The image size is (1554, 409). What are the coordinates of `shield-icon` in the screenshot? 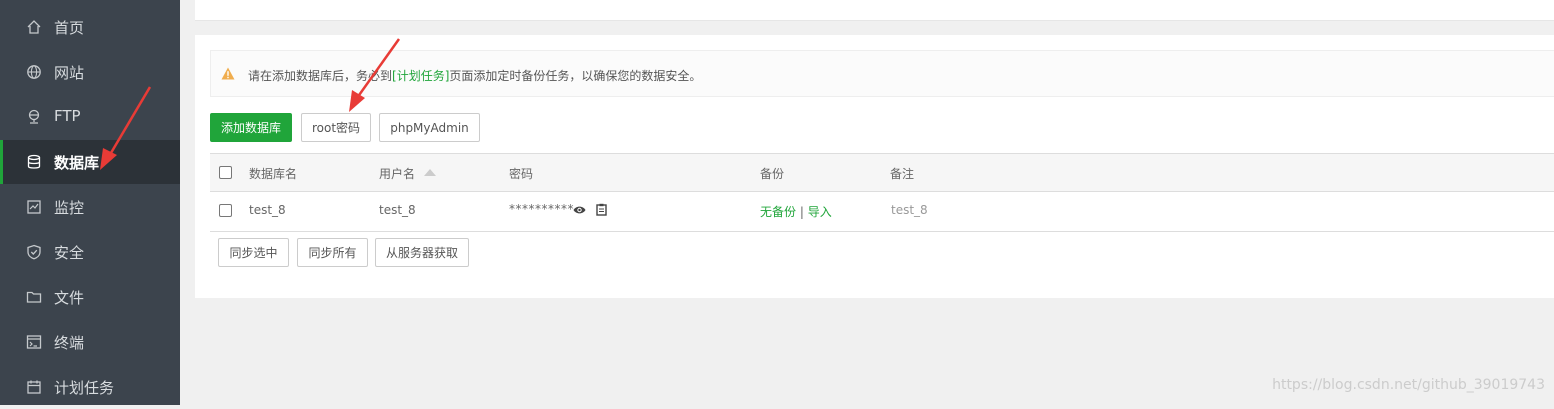 It's located at (34, 252).